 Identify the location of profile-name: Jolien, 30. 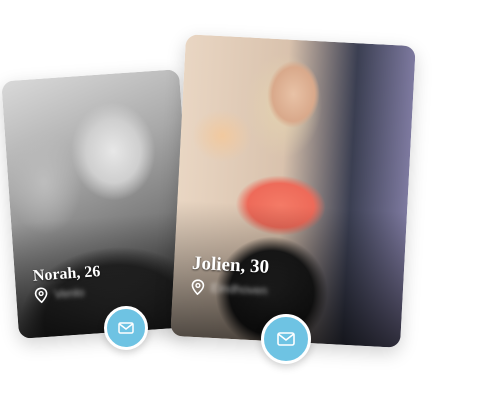
(230, 265).